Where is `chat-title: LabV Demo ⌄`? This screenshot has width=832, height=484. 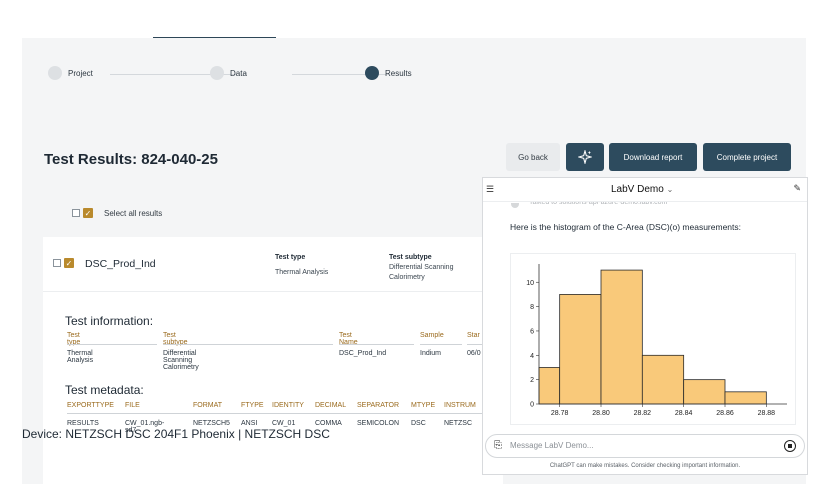
chat-title: LabV Demo ⌄ is located at coordinates (642, 189).